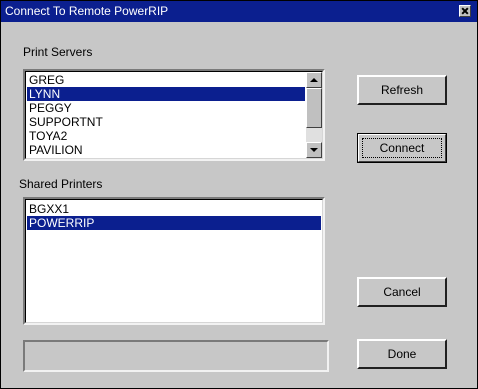 The width and height of the screenshot is (478, 389). I want to click on print-servers-label: Print Servers, so click(58, 52).